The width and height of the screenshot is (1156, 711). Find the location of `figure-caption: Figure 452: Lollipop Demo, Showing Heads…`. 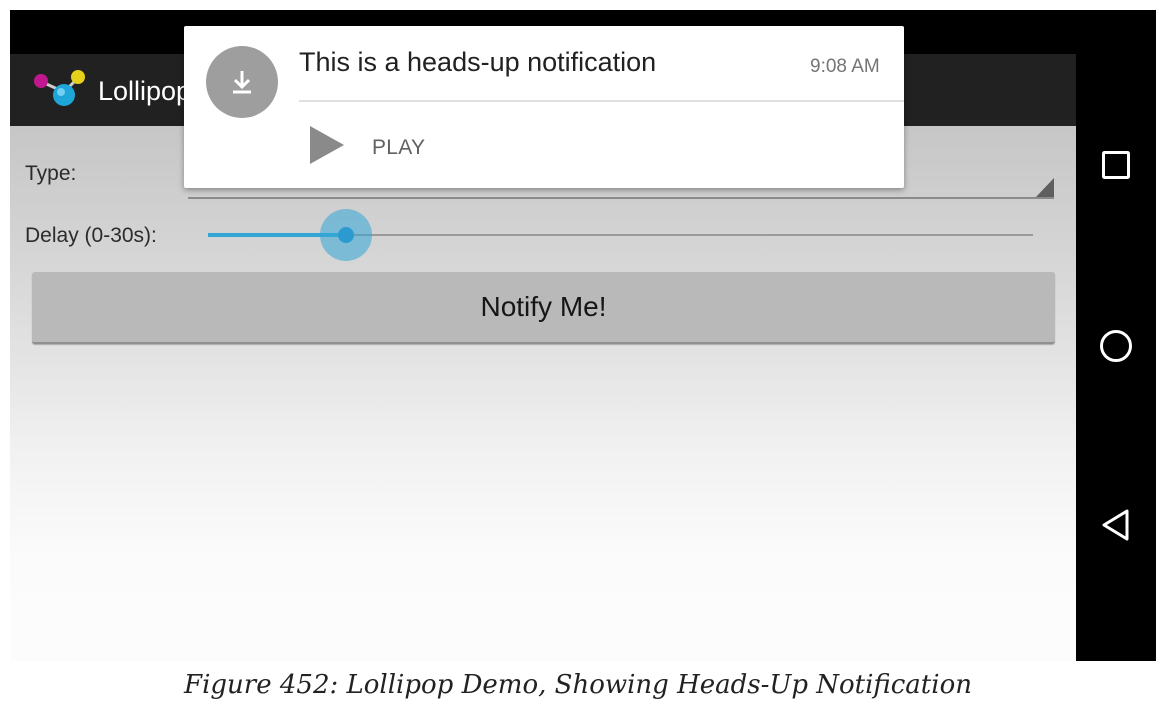

figure-caption: Figure 452: Lollipop Demo, Showing Heads… is located at coordinates (578, 685).